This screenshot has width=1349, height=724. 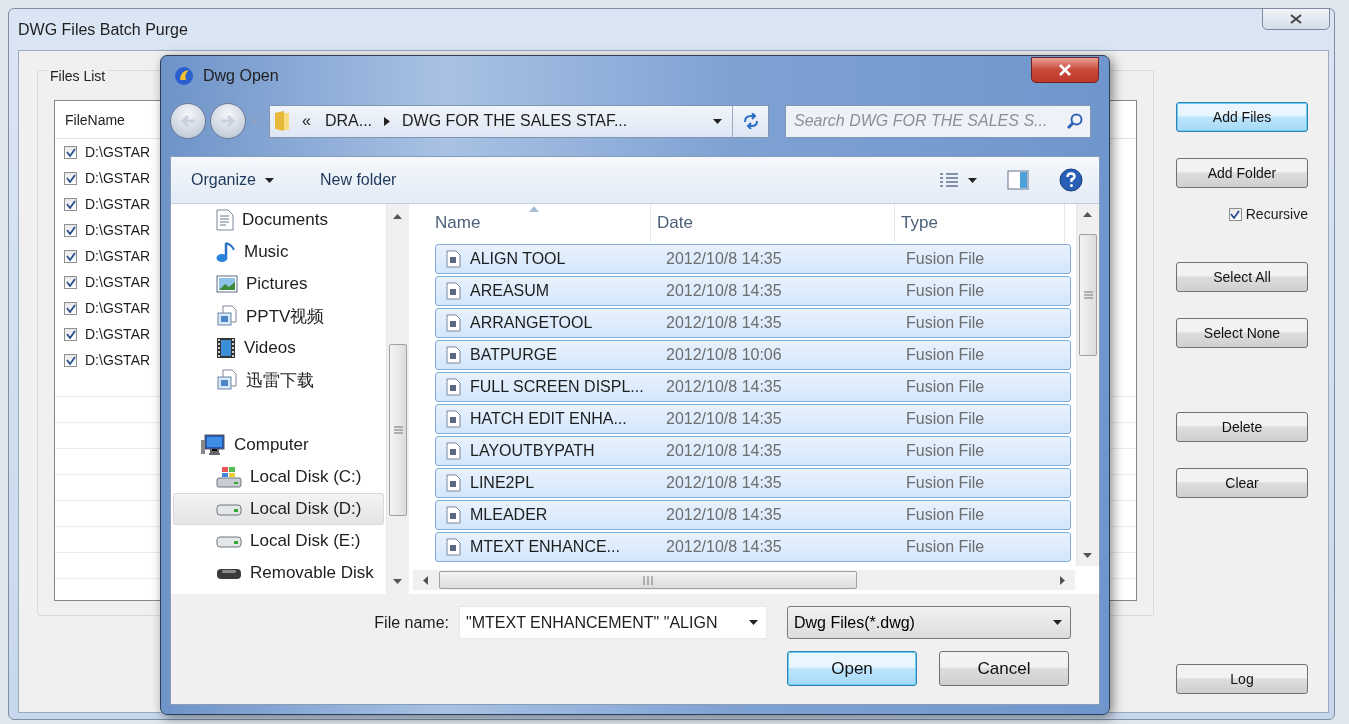 I want to click on action-button: Add Files, so click(x=1242, y=117).